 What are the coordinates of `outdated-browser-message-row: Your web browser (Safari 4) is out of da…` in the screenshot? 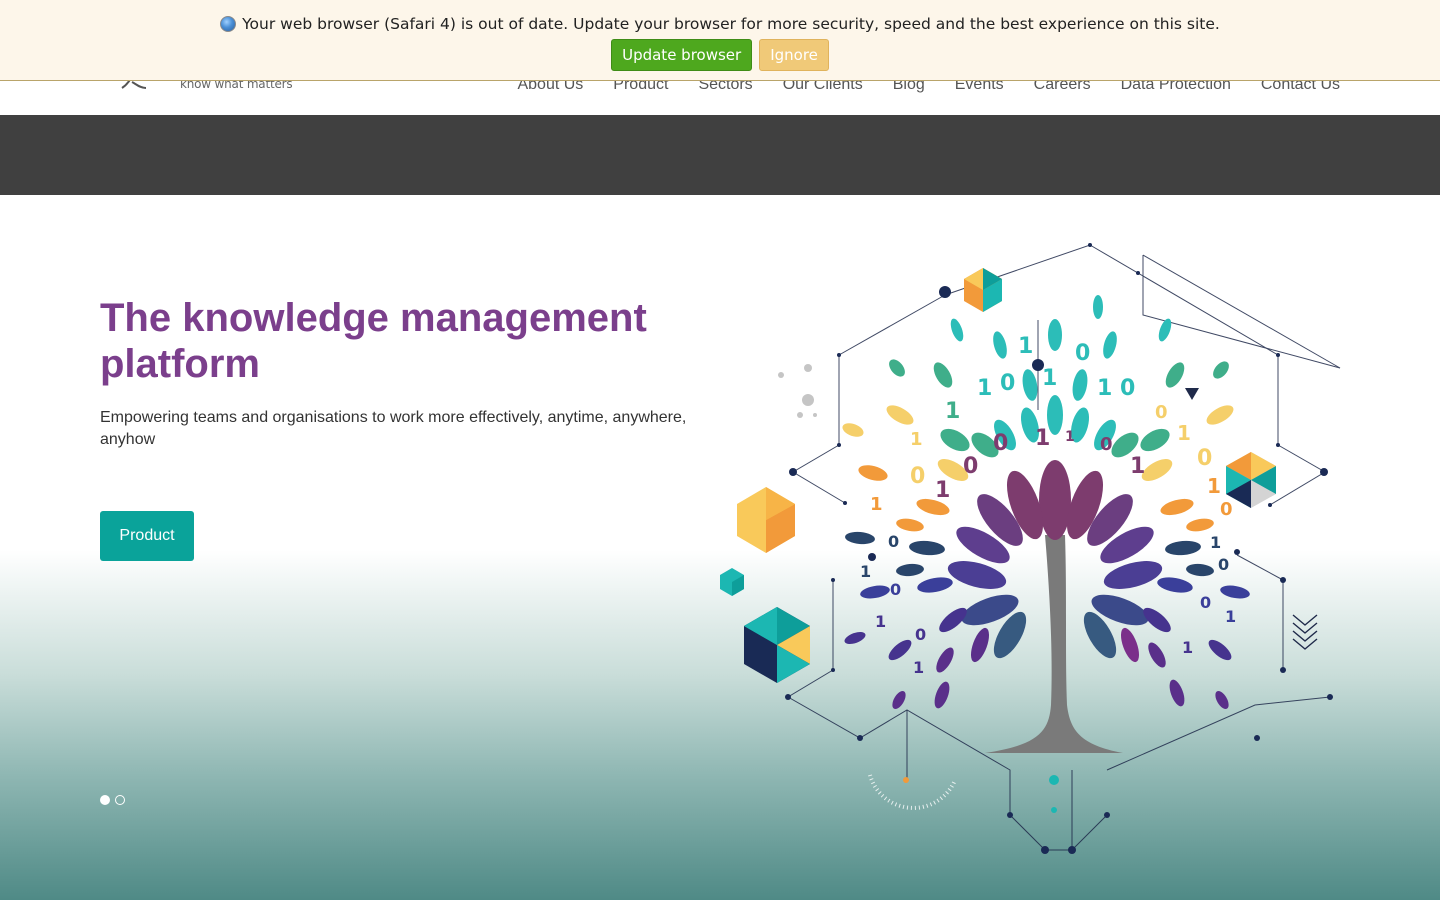 It's located at (720, 24).